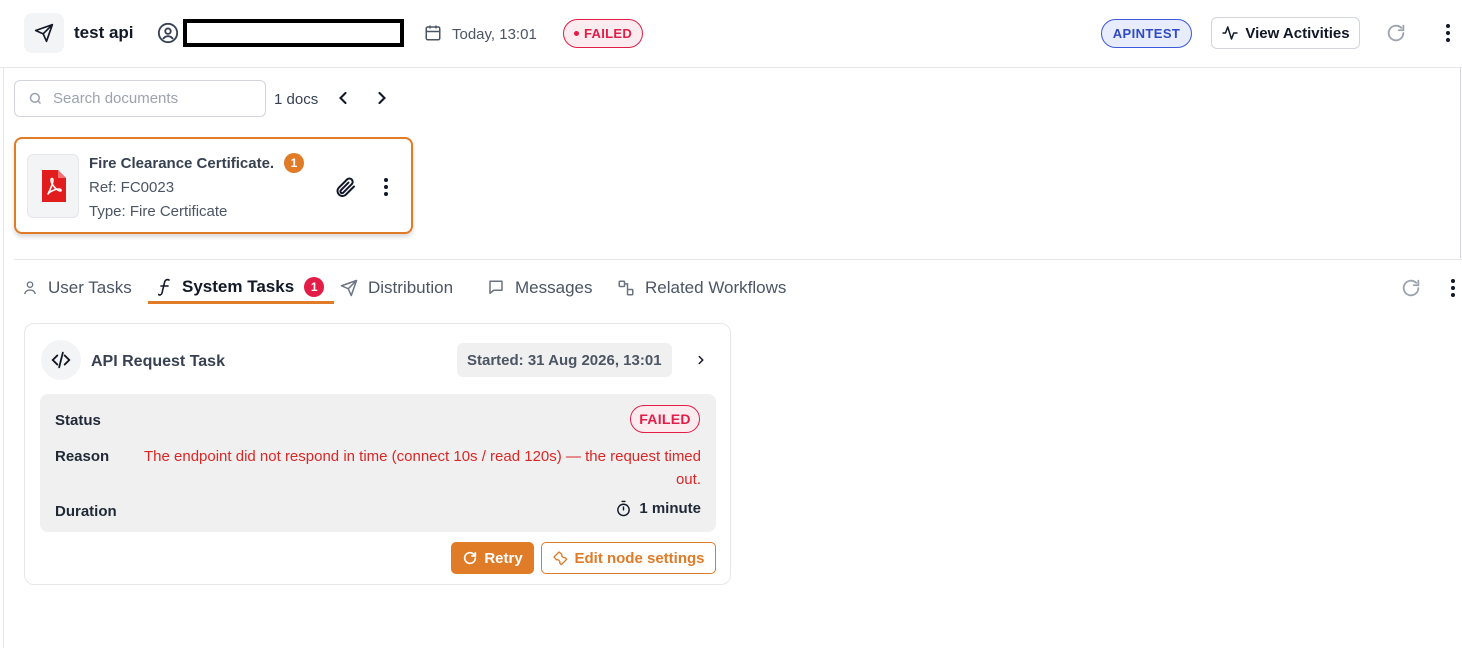 This screenshot has width=1462, height=648. I want to click on right-edge-line, so click(1460, 163).